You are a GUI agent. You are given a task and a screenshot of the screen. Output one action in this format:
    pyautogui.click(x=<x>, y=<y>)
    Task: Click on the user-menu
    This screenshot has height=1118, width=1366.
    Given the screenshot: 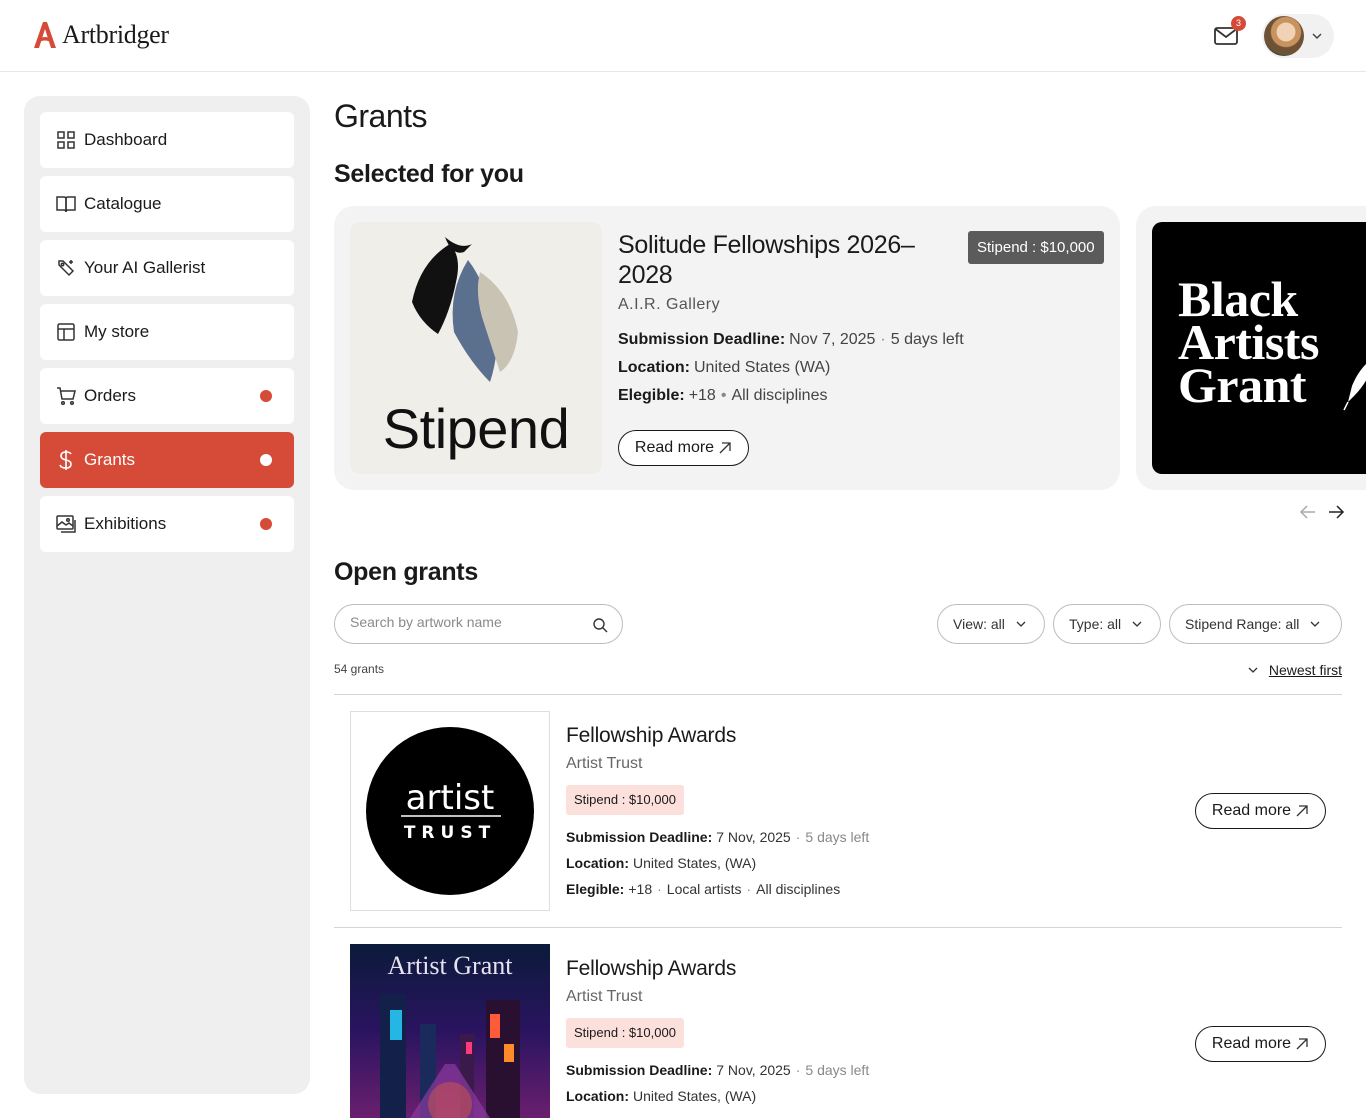 What is the action you would take?
    pyautogui.click(x=1298, y=36)
    